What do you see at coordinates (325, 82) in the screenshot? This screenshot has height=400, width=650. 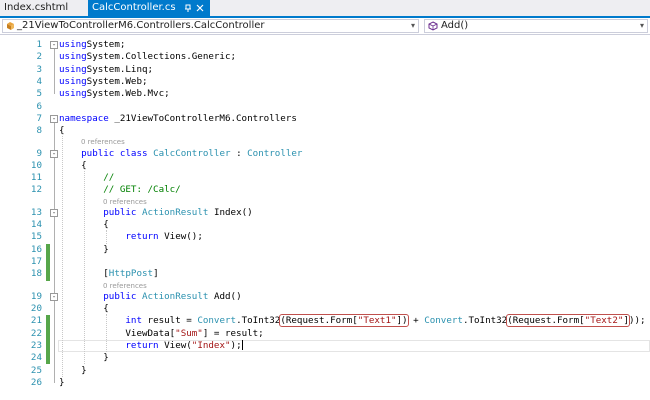 I see `code-line: 4 usingSystem.Web;` at bounding box center [325, 82].